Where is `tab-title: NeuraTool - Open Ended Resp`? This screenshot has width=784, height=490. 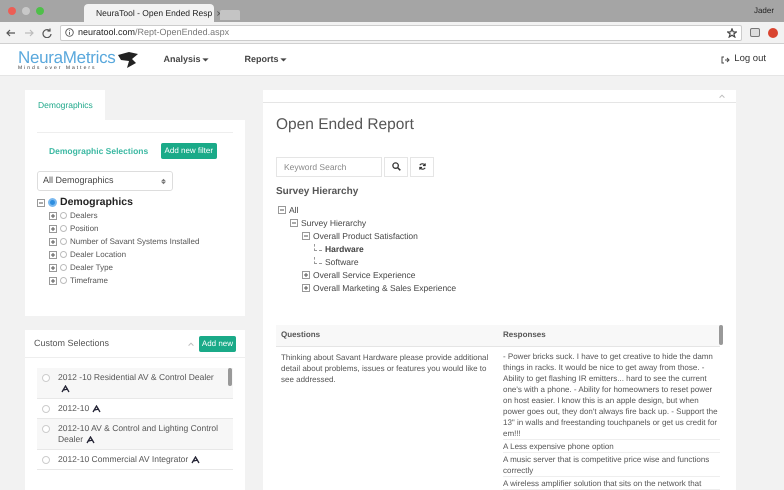 tab-title: NeuraTool - Open Ended Resp is located at coordinates (154, 13).